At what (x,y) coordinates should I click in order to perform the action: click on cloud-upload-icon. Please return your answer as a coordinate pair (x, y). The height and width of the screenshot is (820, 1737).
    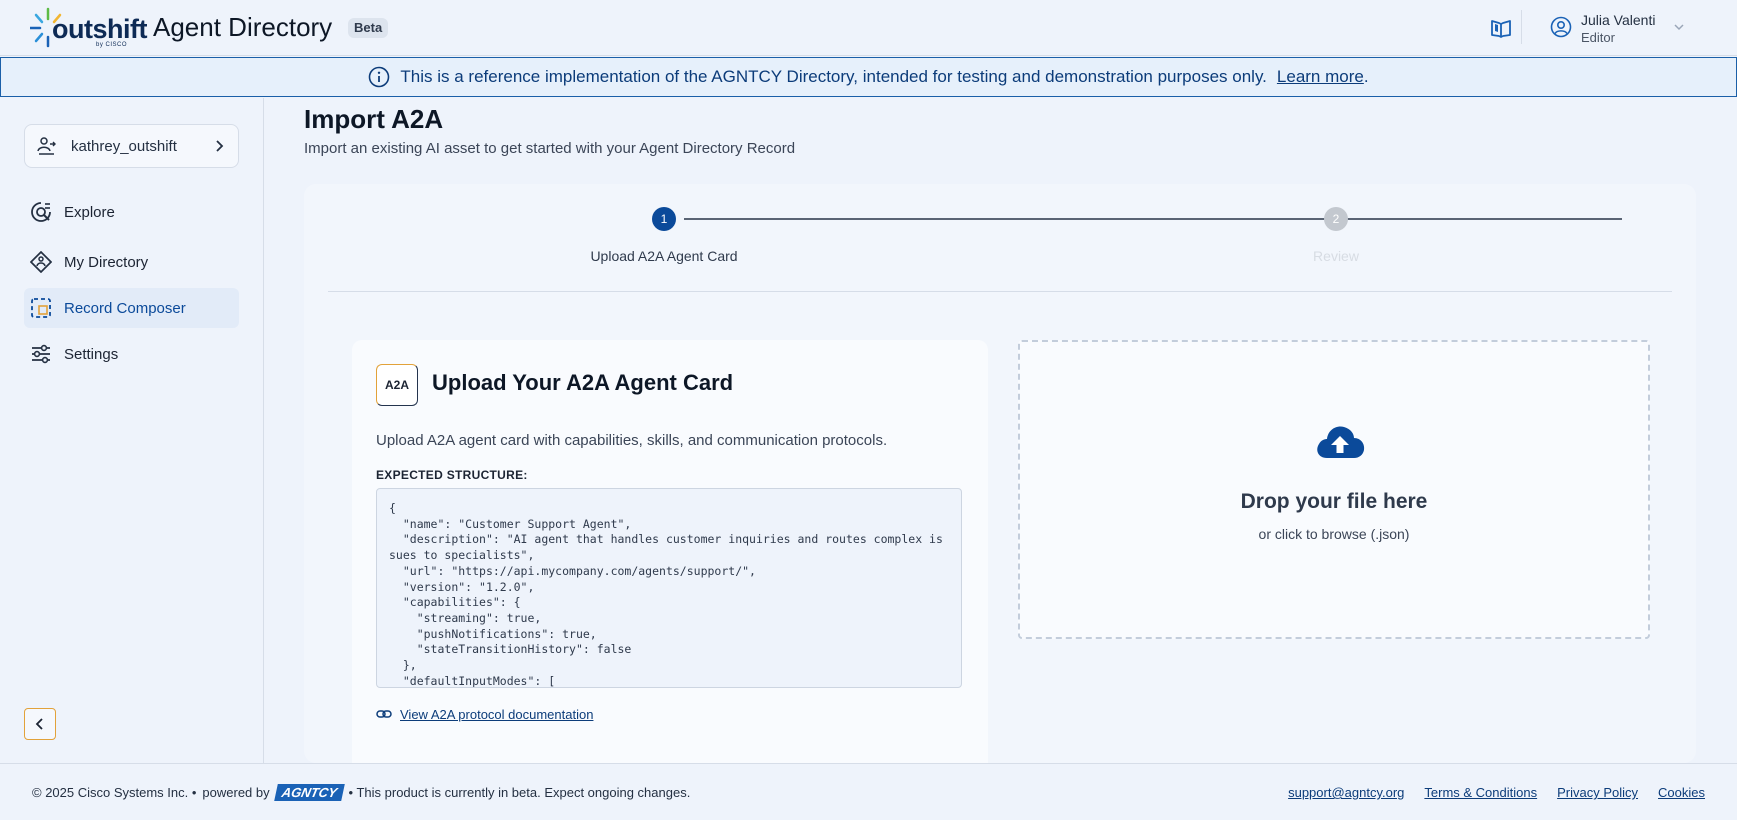
    Looking at the image, I should click on (1341, 442).